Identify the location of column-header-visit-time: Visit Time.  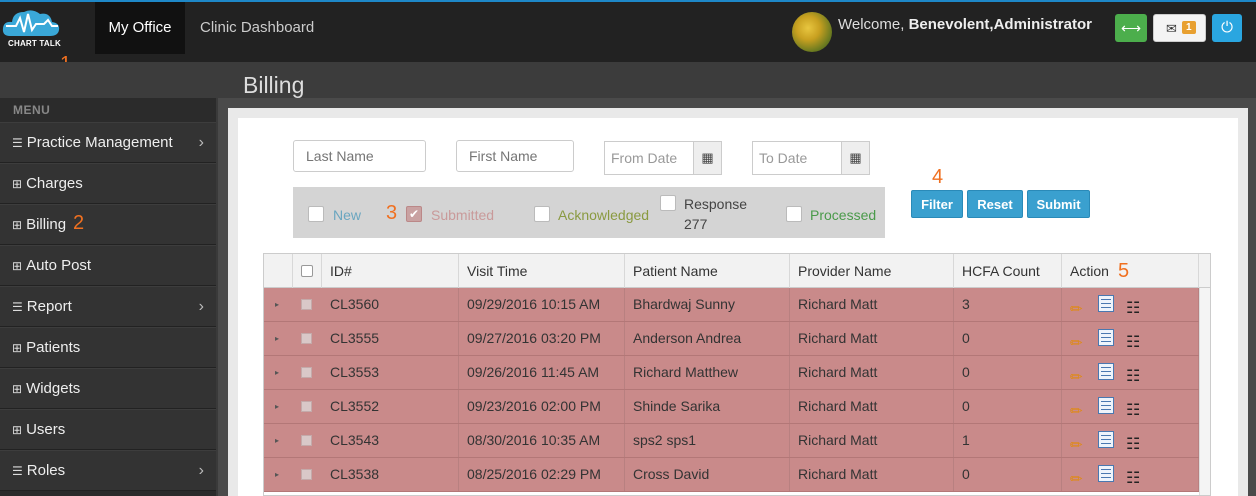
(542, 271).